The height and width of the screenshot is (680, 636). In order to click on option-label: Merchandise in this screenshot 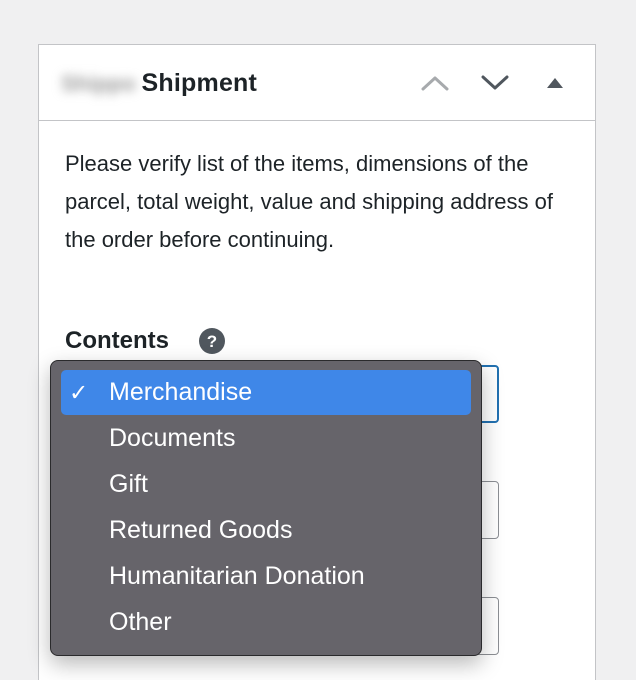, I will do `click(181, 392)`.